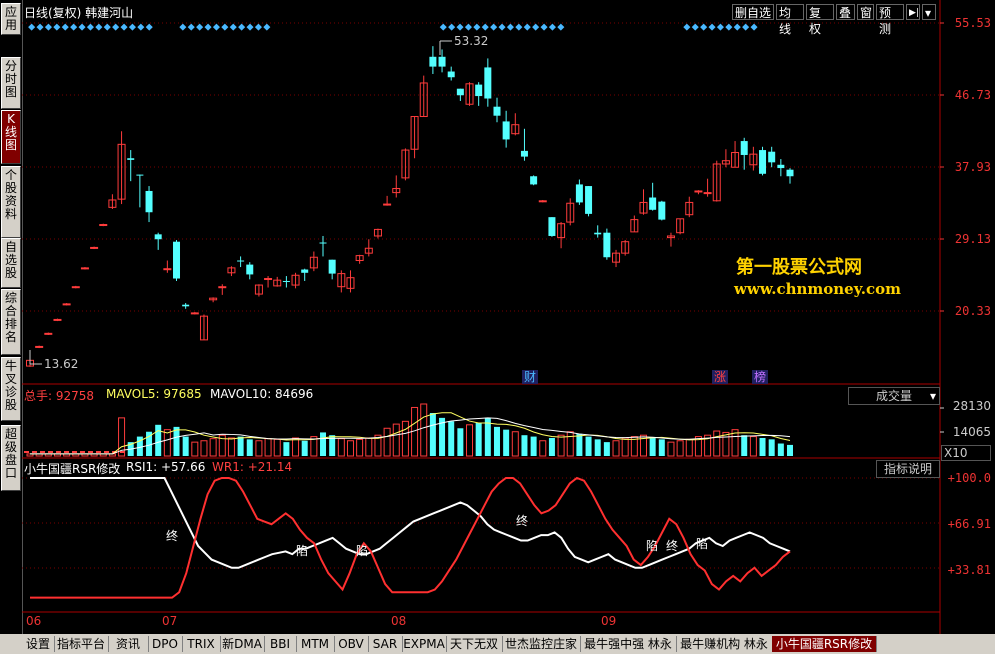  Describe the element at coordinates (724, 644) in the screenshot. I see `bottom-tab-14: 最牛赚机构 林永` at that location.